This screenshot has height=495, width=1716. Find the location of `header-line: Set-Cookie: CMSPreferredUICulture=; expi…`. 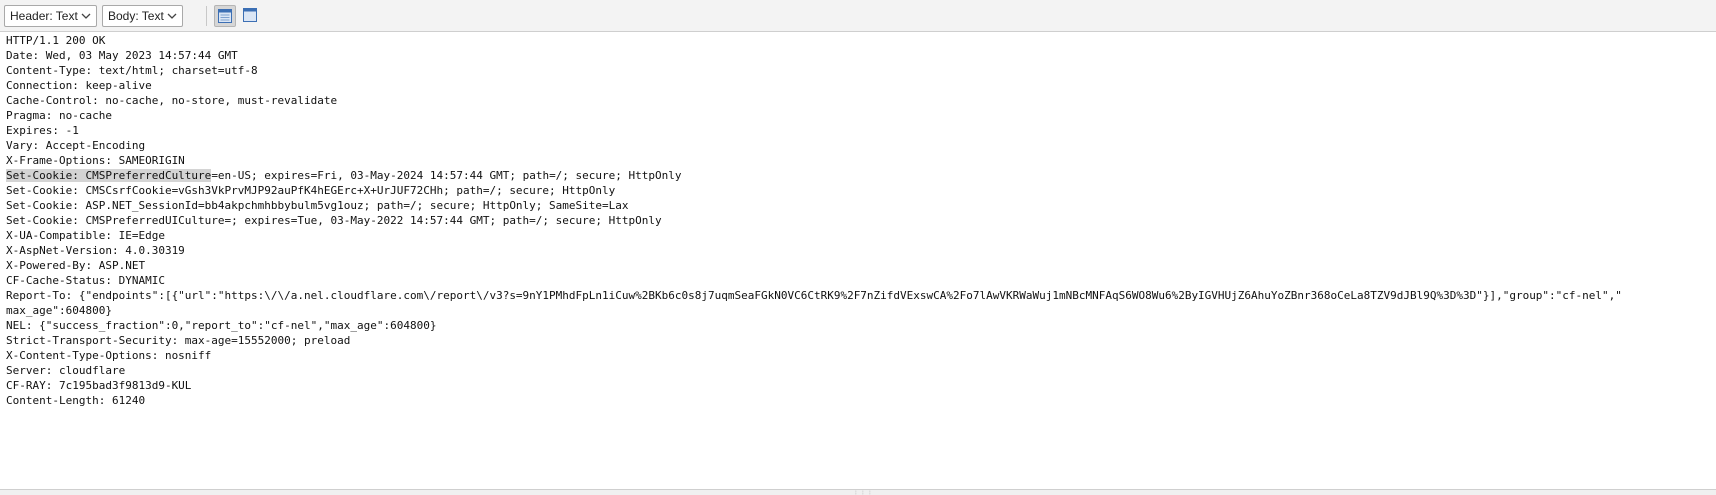

header-line: Set-Cookie: CMSPreferredUICulture=; expi… is located at coordinates (334, 220).